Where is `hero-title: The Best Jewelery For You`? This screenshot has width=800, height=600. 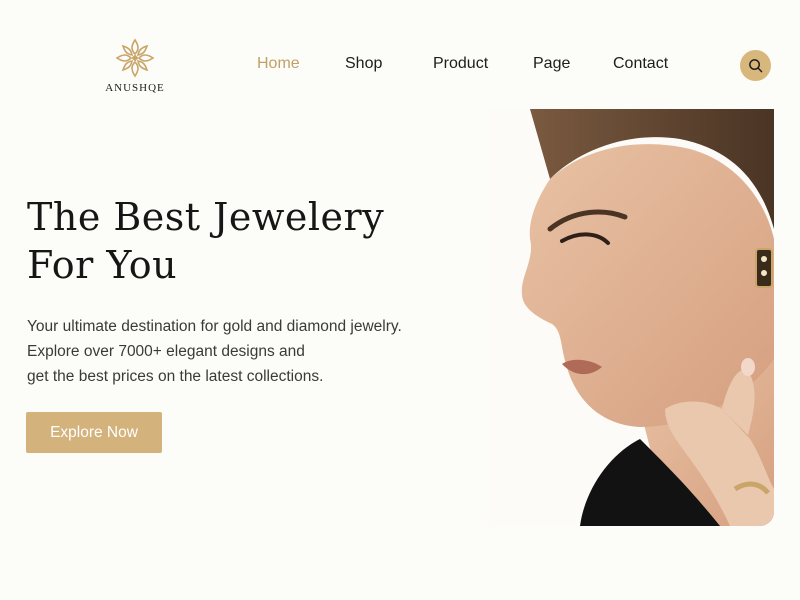 hero-title: The Best Jewelery For You is located at coordinates (205, 241).